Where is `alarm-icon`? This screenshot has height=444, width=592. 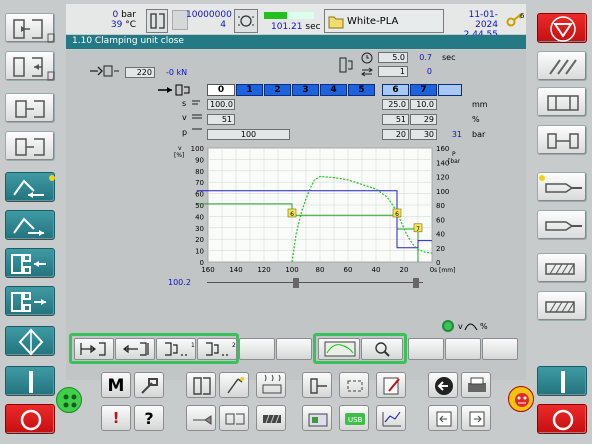
alarm-icon is located at coordinates (522, 400).